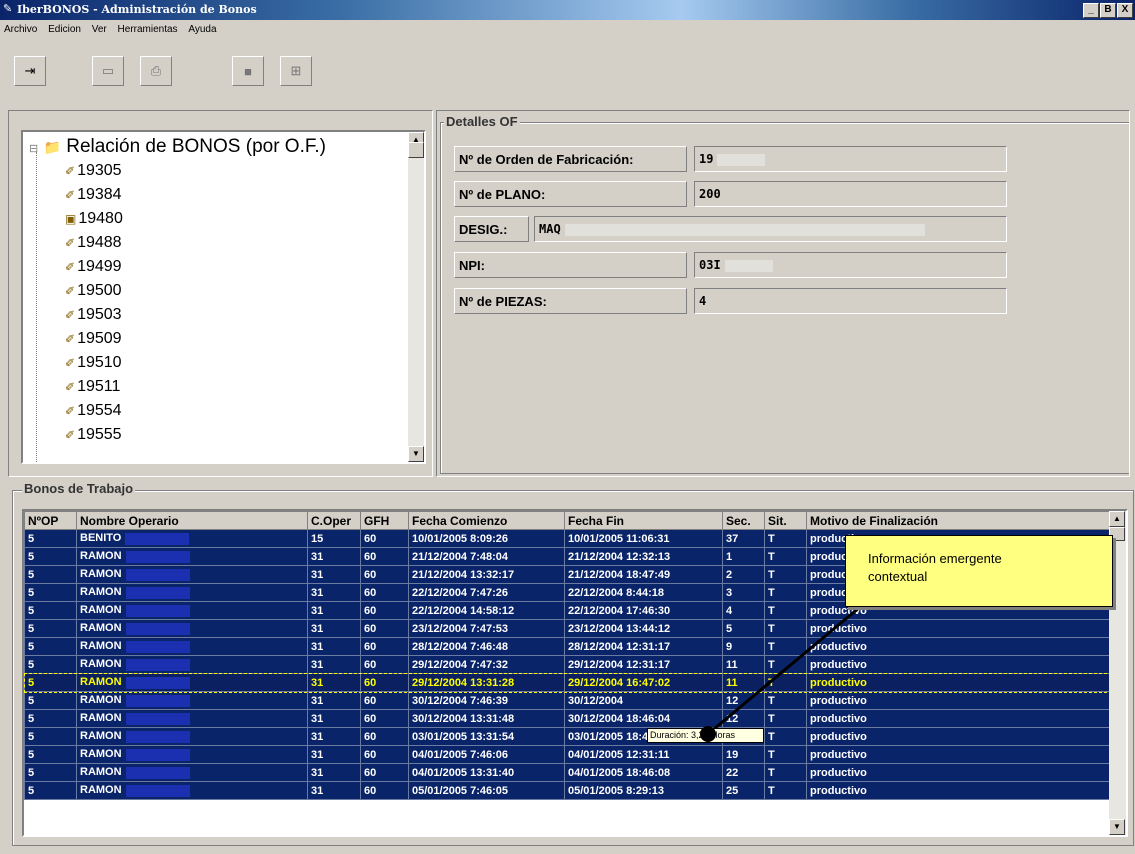  Describe the element at coordinates (979, 571) in the screenshot. I see `callout-box: Información emergente contextual` at that location.